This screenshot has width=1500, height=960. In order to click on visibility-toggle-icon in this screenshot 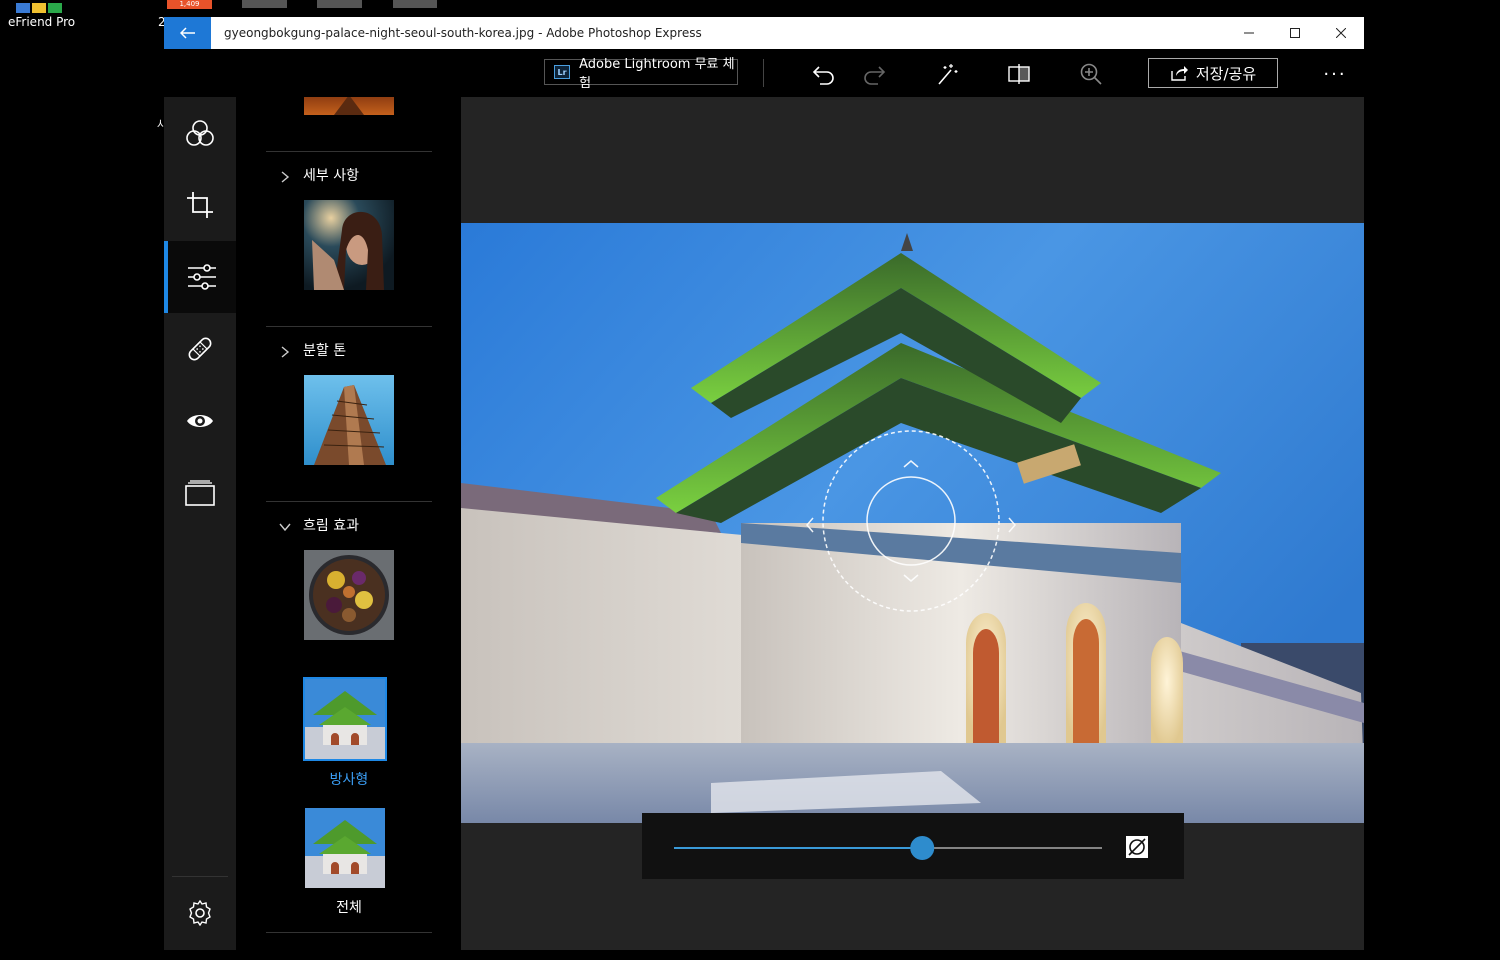, I will do `click(1137, 847)`.